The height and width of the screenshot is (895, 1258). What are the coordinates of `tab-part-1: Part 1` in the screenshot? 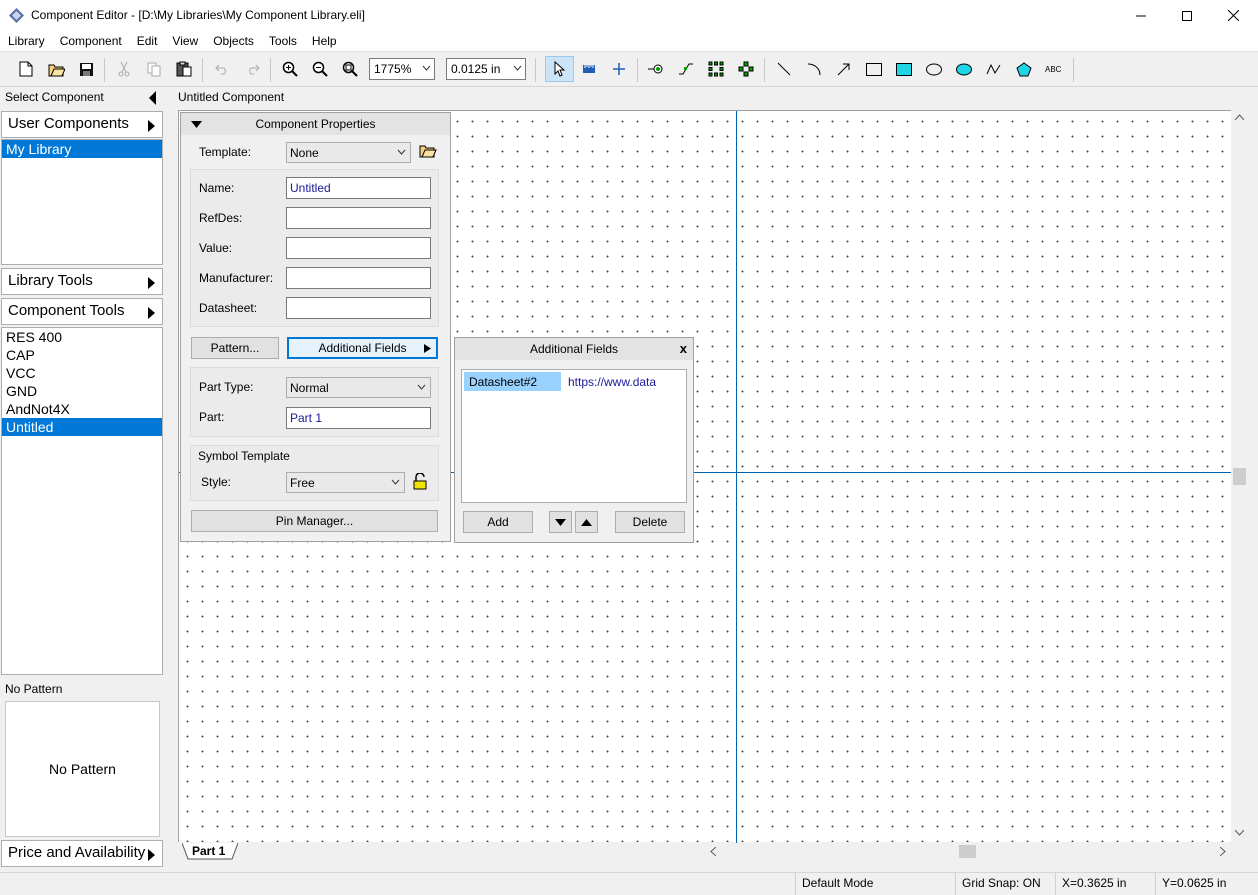 It's located at (208, 851).